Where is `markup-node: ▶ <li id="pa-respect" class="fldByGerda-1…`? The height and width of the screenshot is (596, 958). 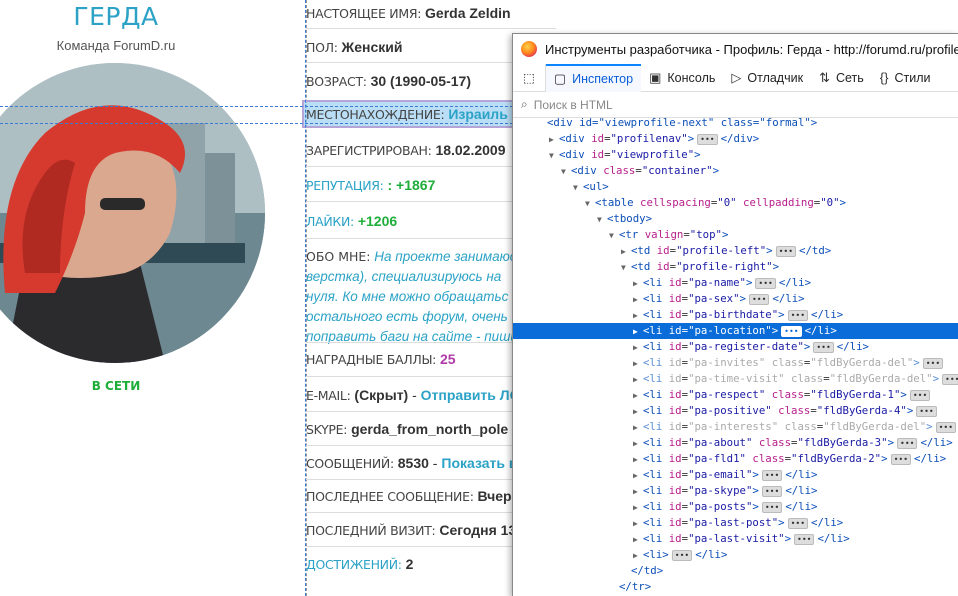 markup-node: ▶ <li id="pa-respect" class="fldByGerda-1… is located at coordinates (735, 395).